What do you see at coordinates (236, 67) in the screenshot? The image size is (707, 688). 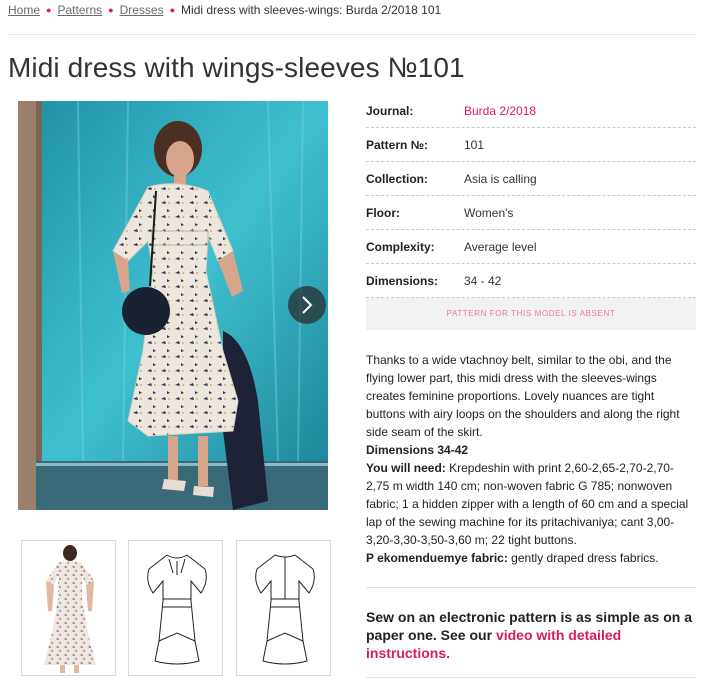 I see `page-title: Midi dress with wings-sleeves №101` at bounding box center [236, 67].